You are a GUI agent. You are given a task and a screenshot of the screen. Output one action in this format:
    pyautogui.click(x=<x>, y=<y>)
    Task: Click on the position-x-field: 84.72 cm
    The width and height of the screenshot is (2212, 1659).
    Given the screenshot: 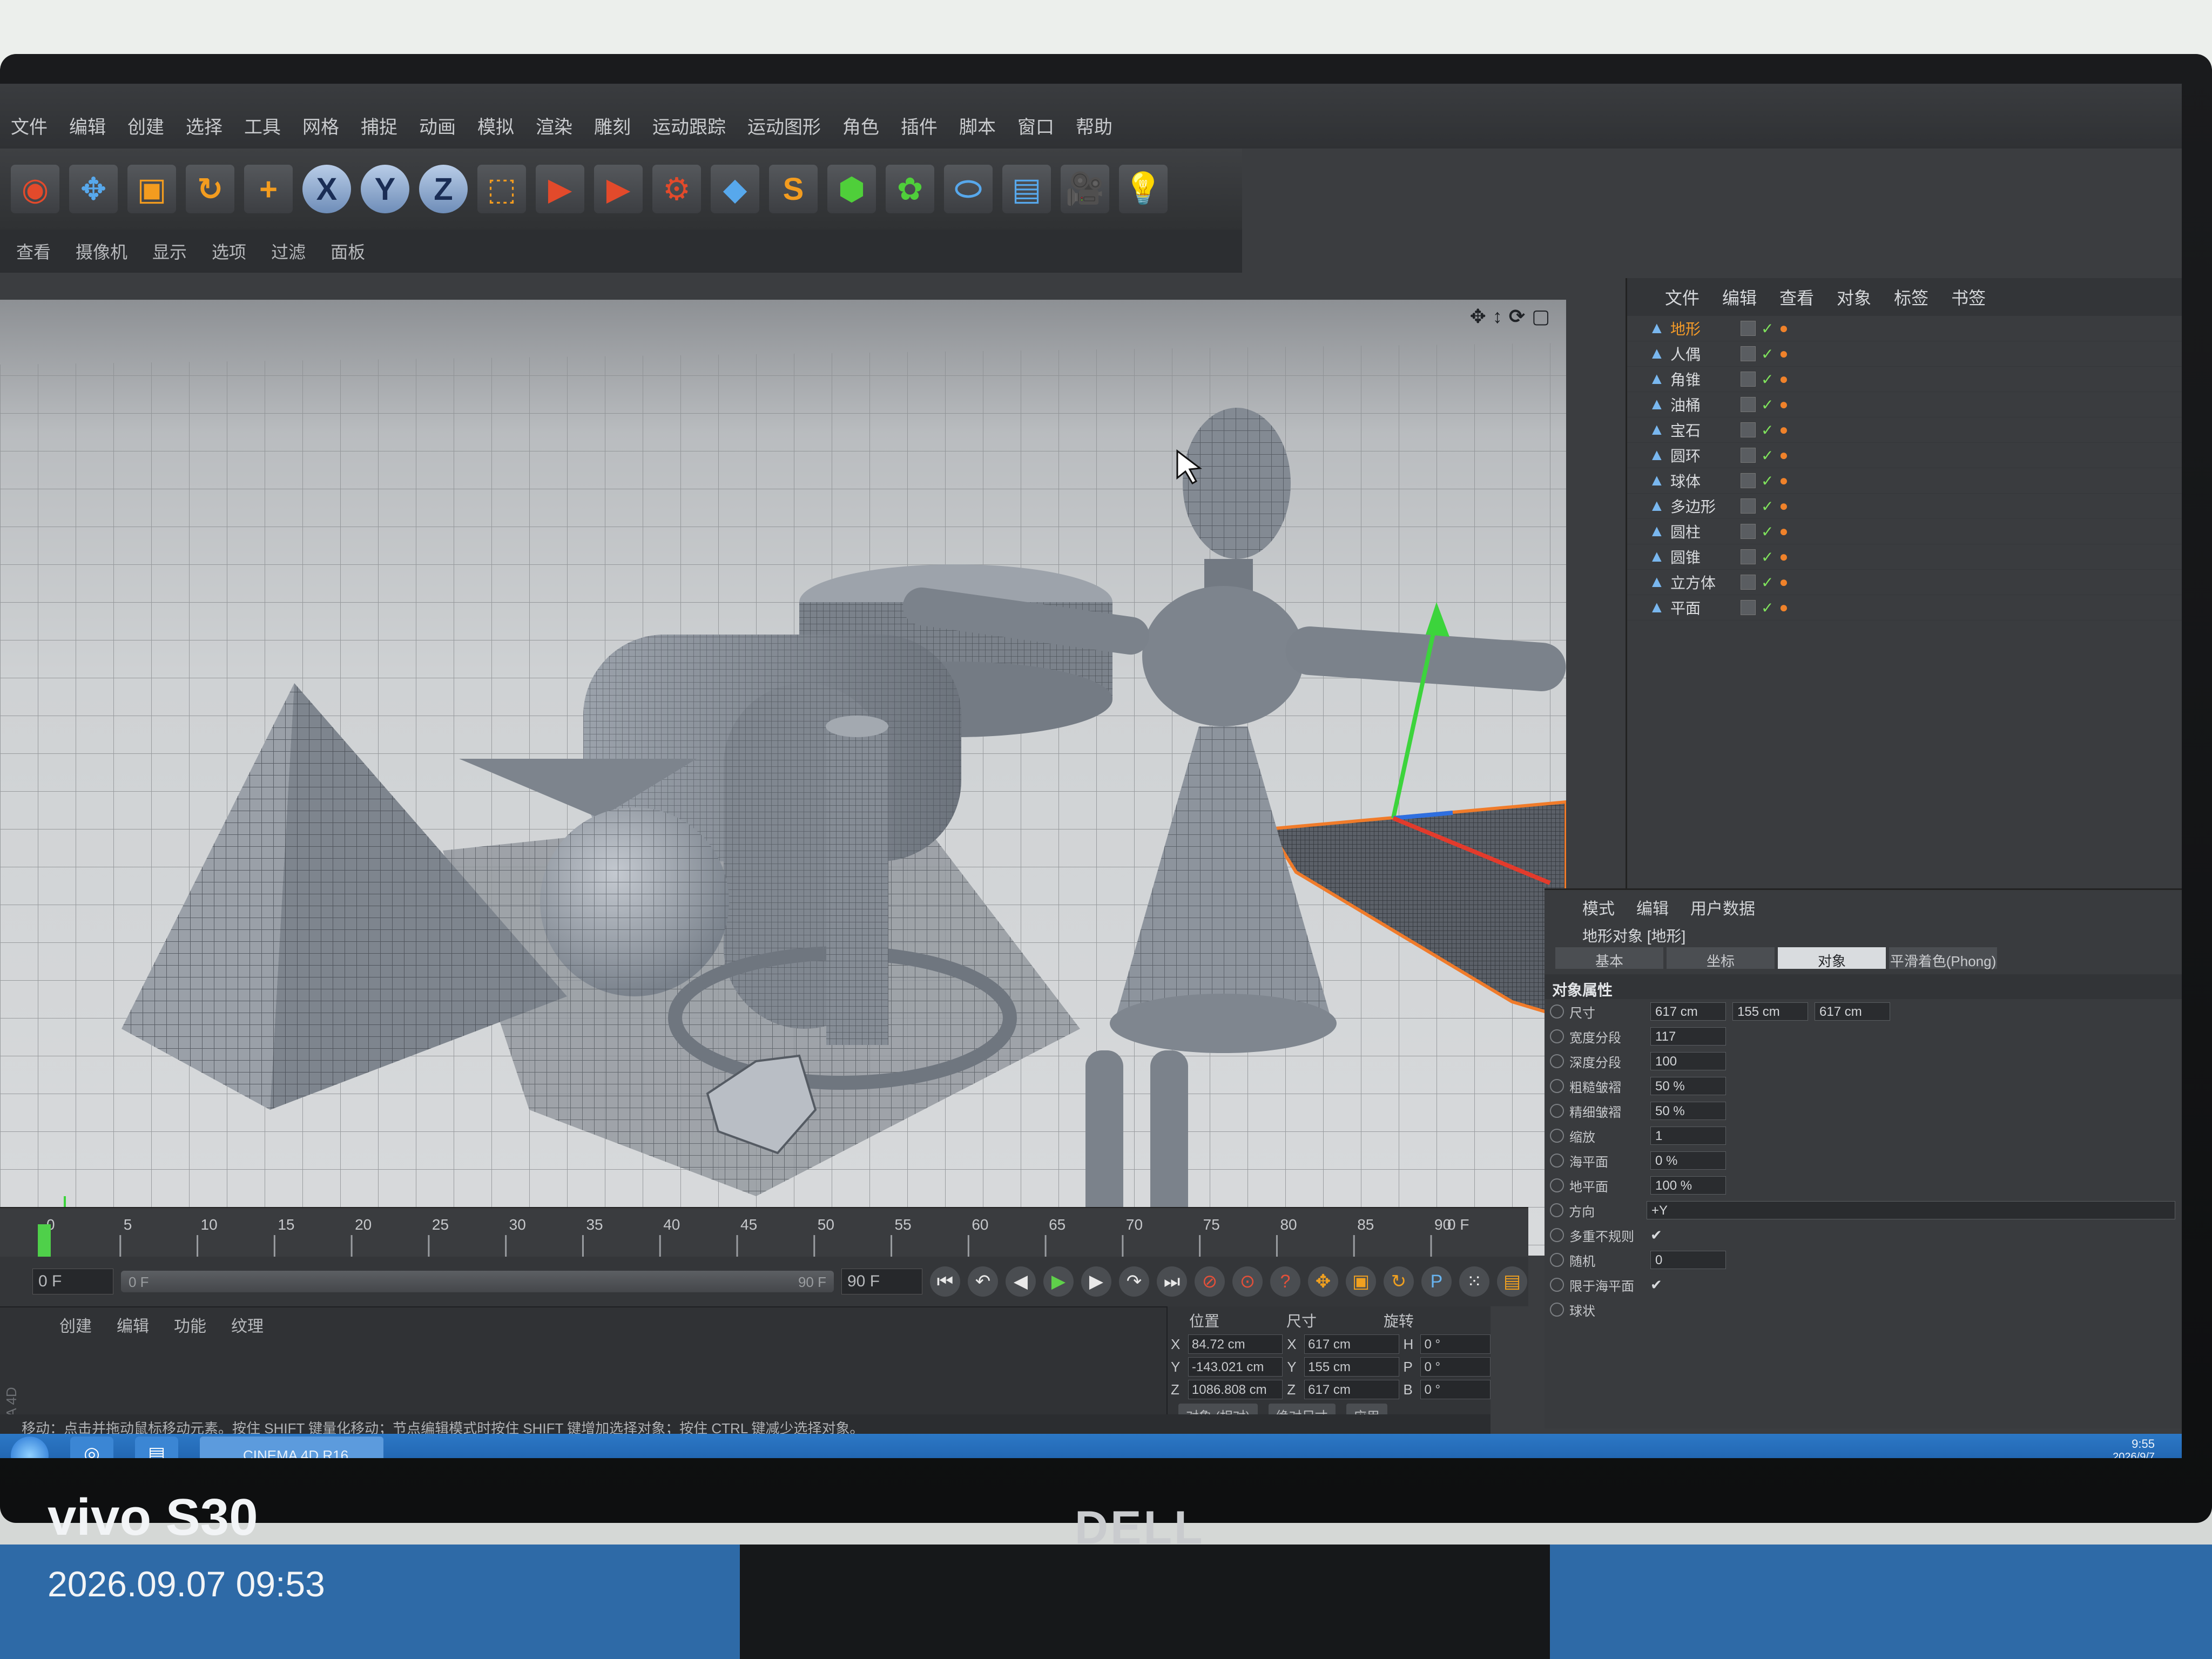 What is the action you would take?
    pyautogui.click(x=1235, y=1344)
    